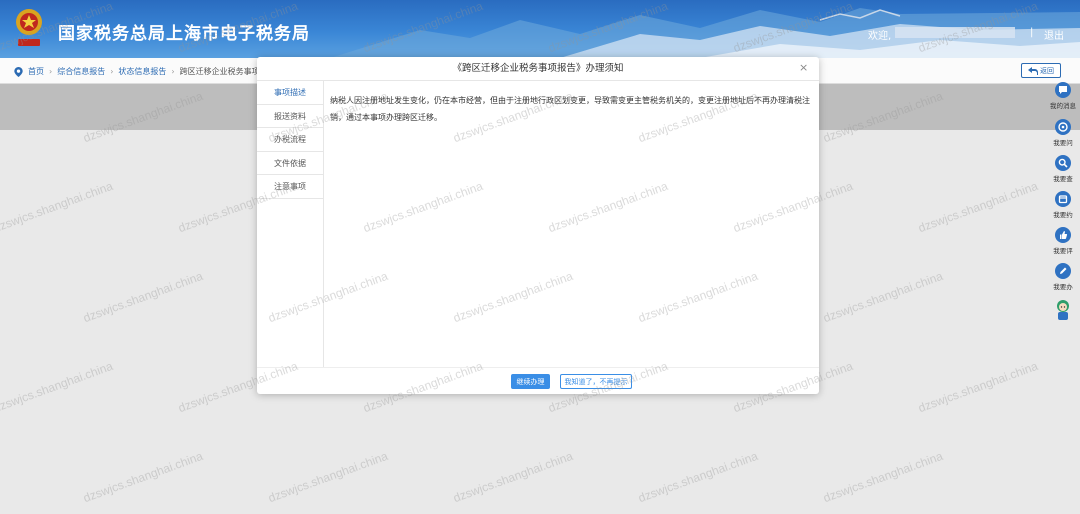  What do you see at coordinates (1063, 199) in the screenshot?
I see `calendar-icon` at bounding box center [1063, 199].